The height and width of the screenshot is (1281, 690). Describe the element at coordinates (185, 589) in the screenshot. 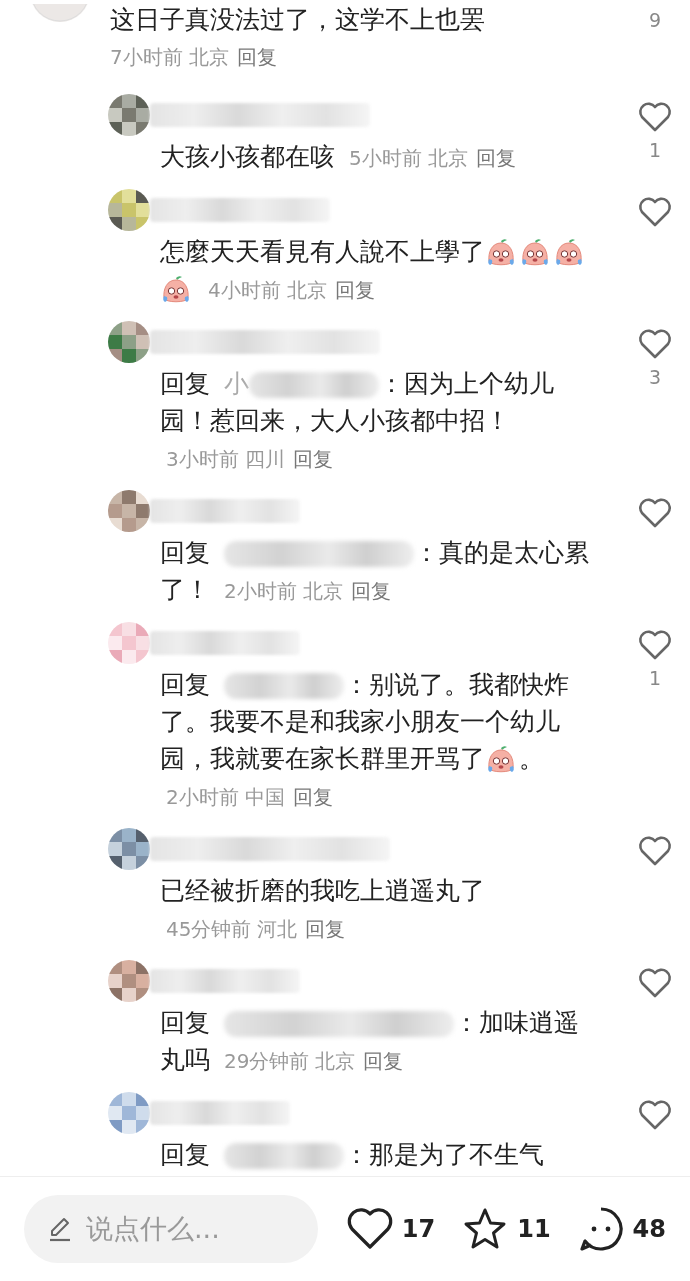

I see `comment-text: 了！` at that location.